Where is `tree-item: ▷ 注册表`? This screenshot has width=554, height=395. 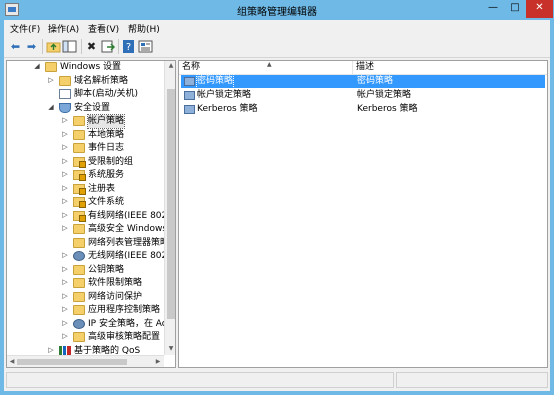
tree-item: ▷ 注册表 is located at coordinates (87, 189).